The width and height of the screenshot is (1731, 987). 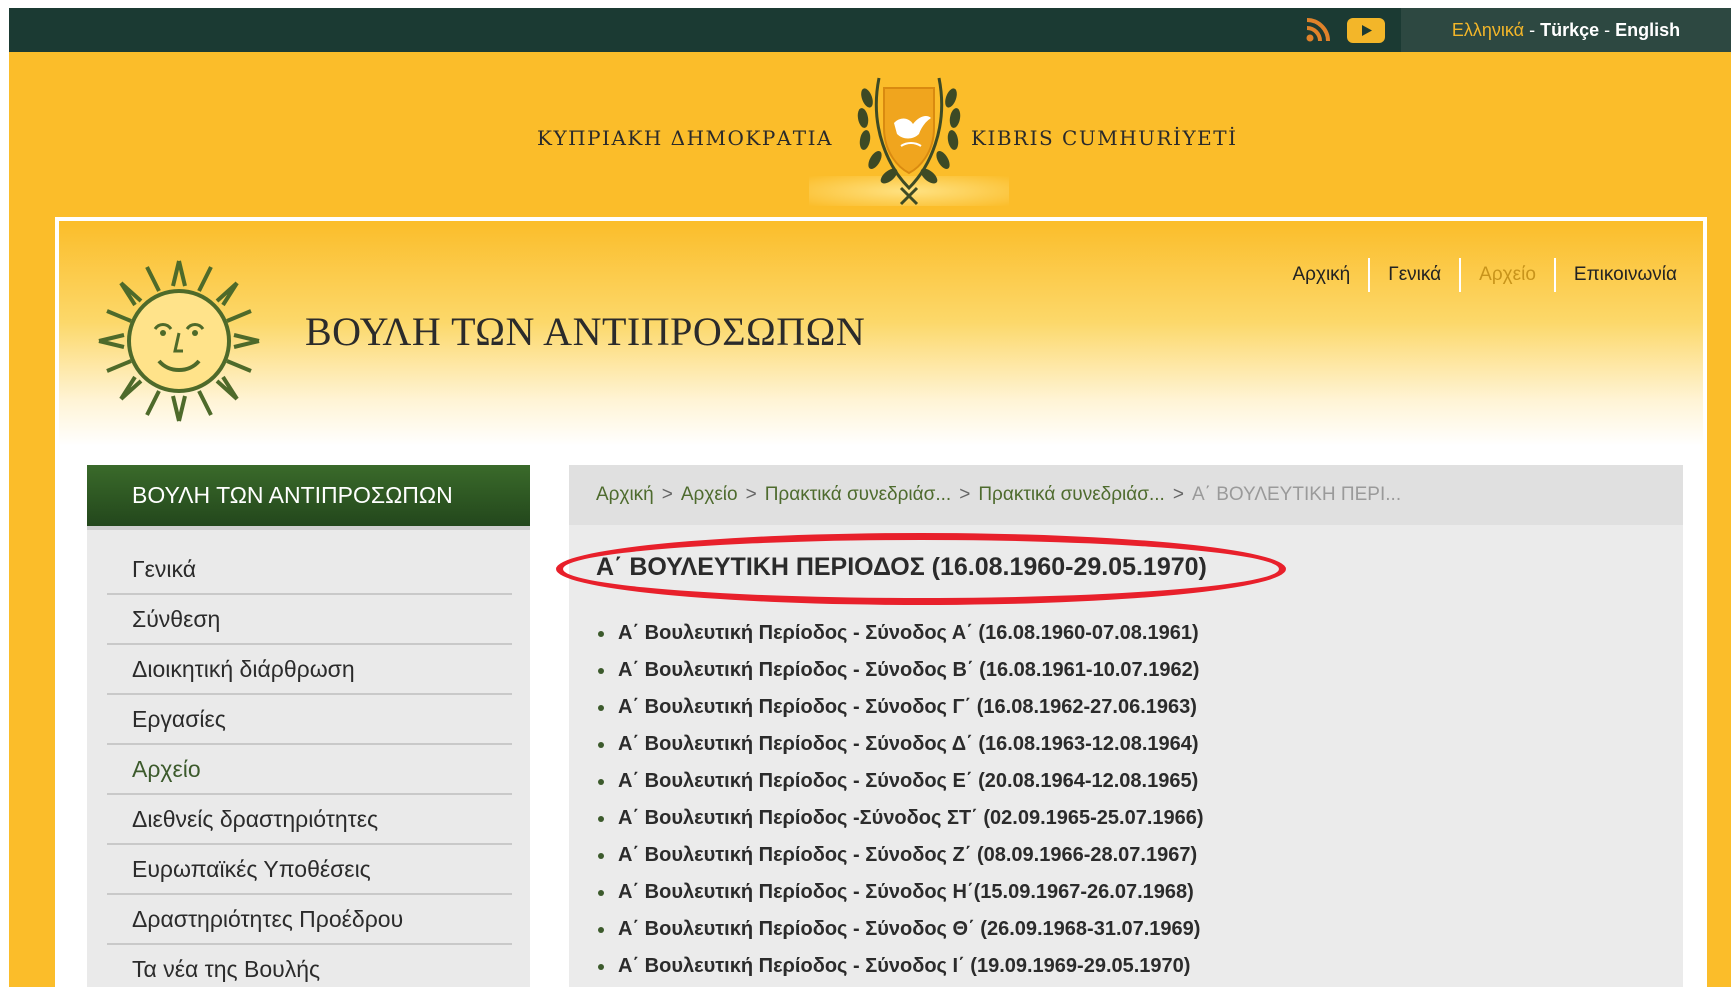 I want to click on topnav-archive: Αρχείο, so click(x=1508, y=275).